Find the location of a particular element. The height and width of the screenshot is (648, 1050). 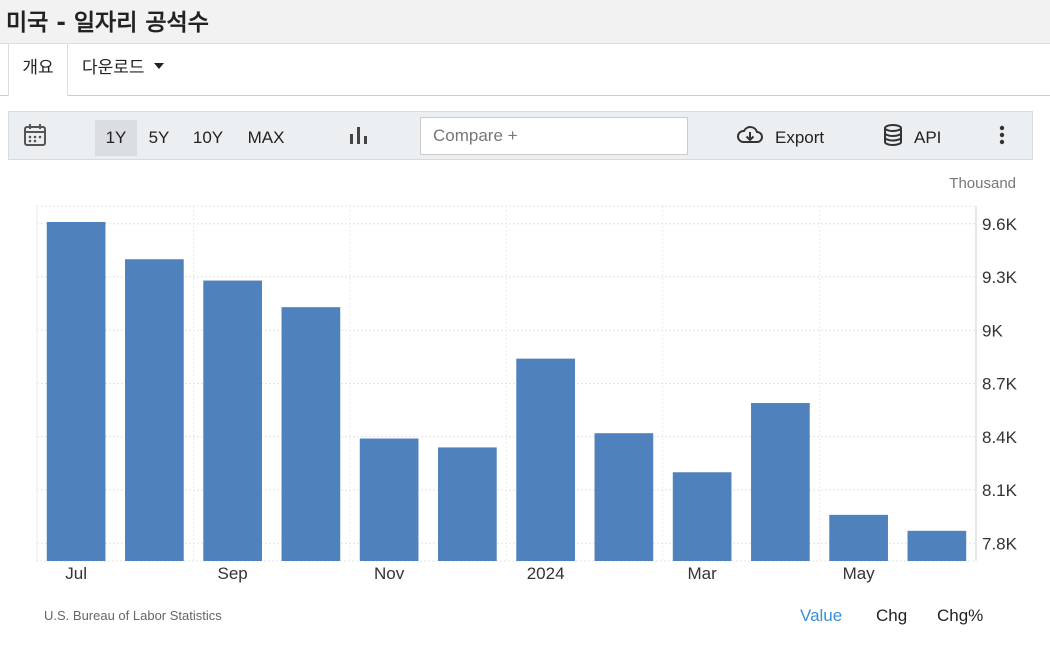

page-title: 미국 - 일자리 공석수 is located at coordinates (107, 23).